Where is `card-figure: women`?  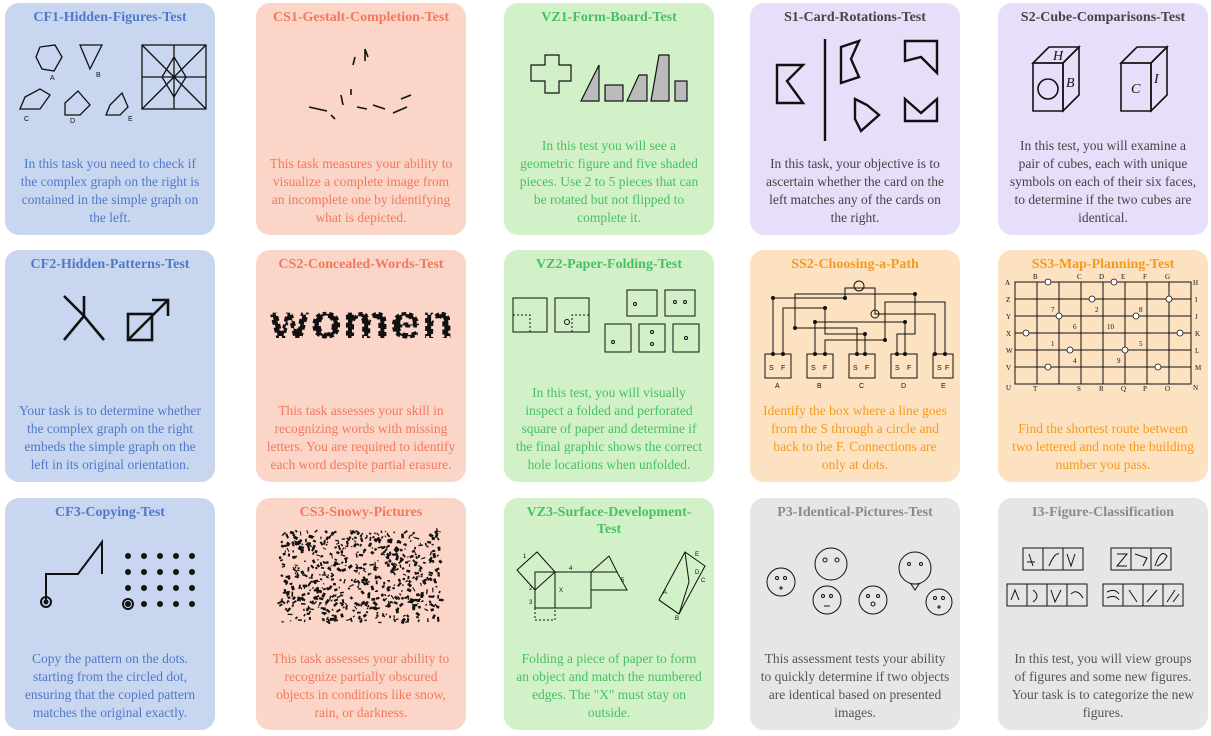
card-figure: women is located at coordinates (361, 325).